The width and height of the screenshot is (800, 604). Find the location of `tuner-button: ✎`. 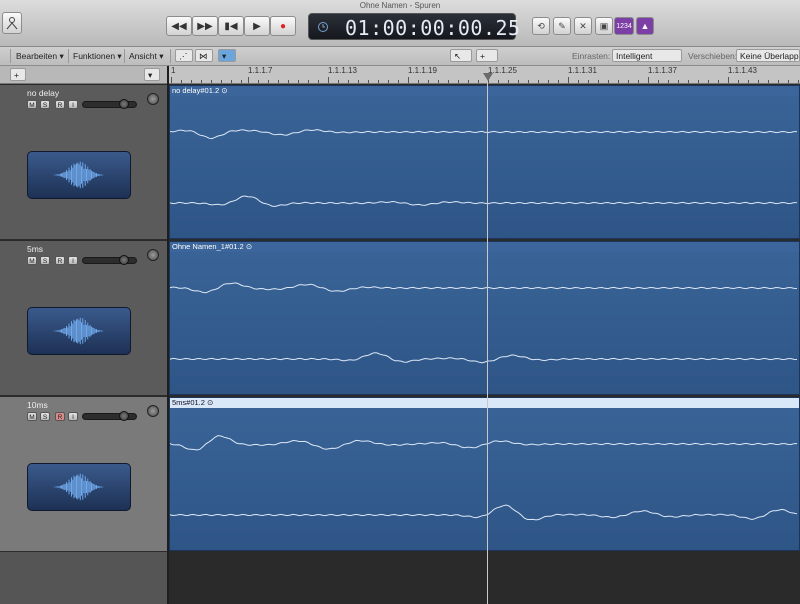

tuner-button: ✎ is located at coordinates (562, 26).